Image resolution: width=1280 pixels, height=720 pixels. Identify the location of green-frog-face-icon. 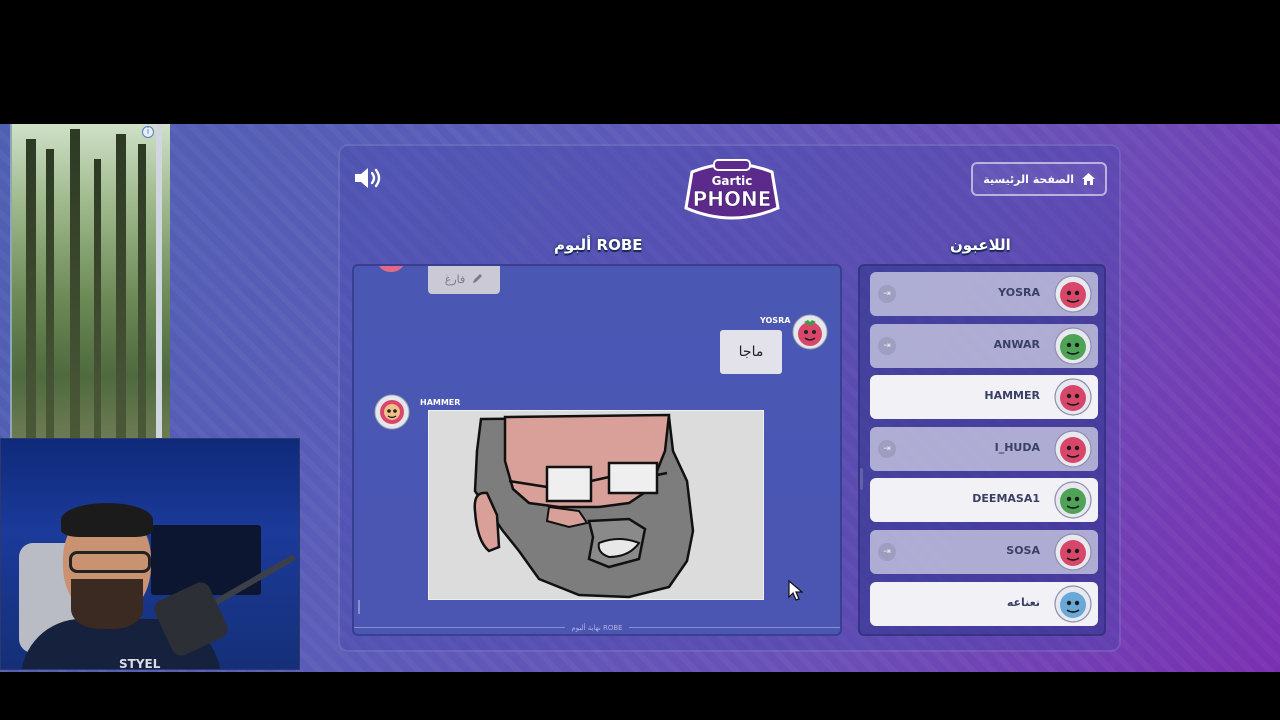
(1073, 345).